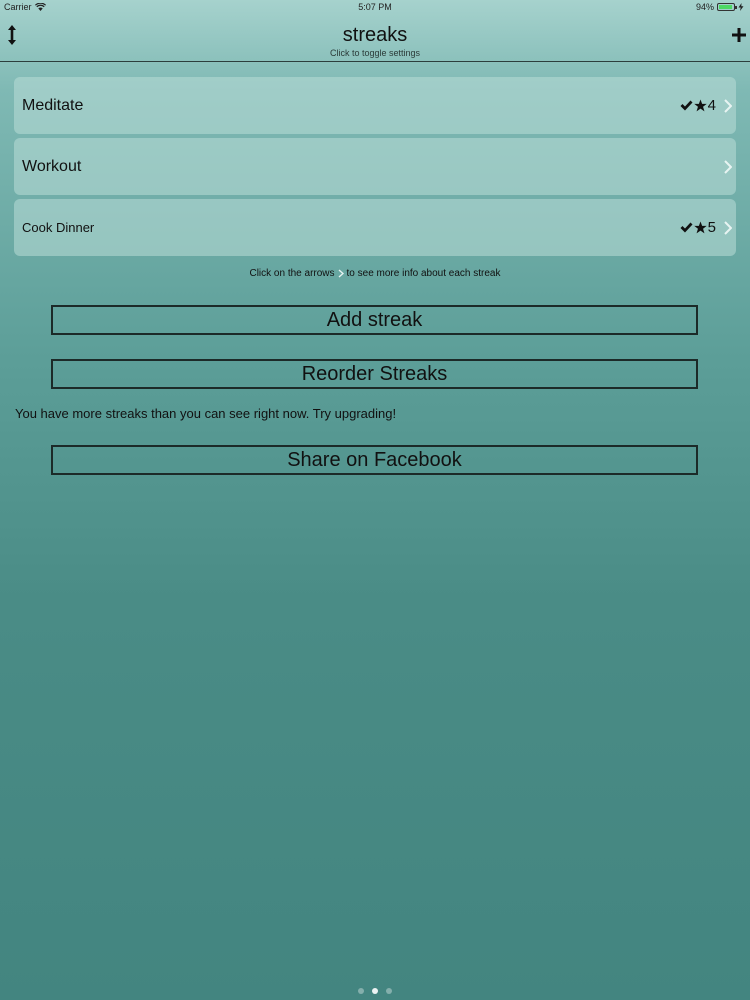 Image resolution: width=750 pixels, height=1000 pixels. I want to click on streak-count: 4, so click(711, 105).